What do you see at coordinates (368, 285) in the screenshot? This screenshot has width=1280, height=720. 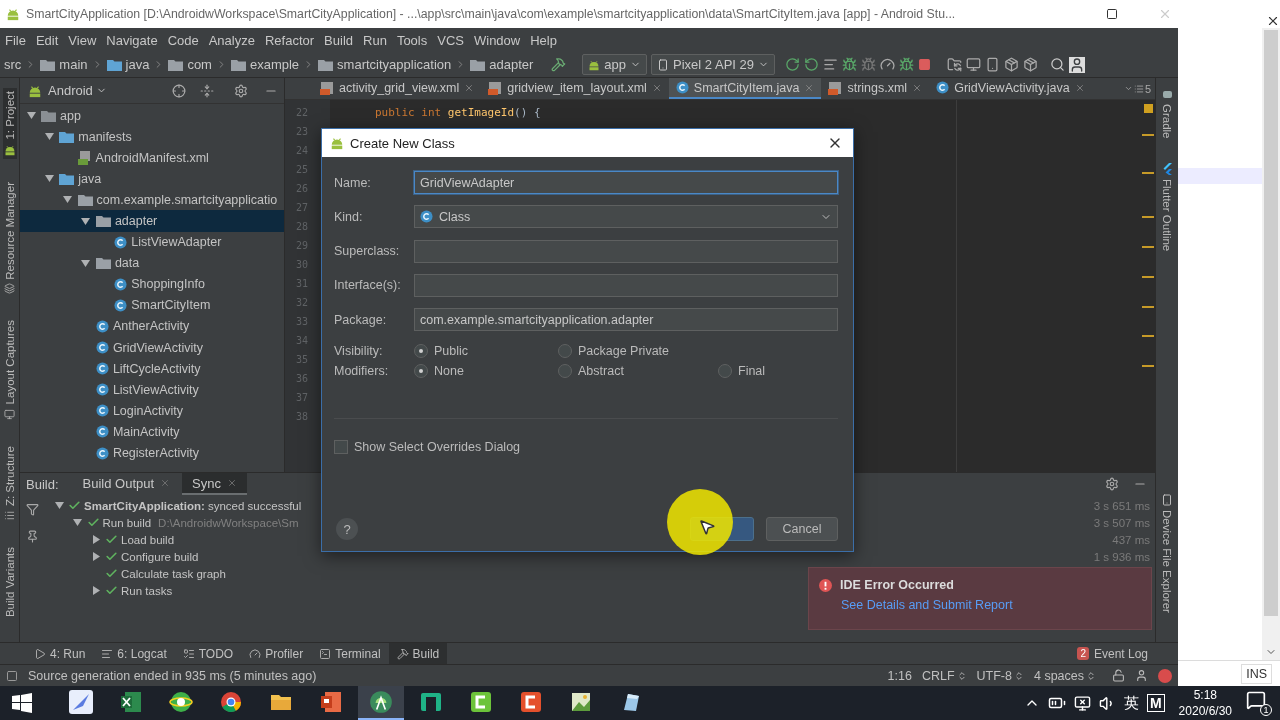 I see `field-label: Interface(s):` at bounding box center [368, 285].